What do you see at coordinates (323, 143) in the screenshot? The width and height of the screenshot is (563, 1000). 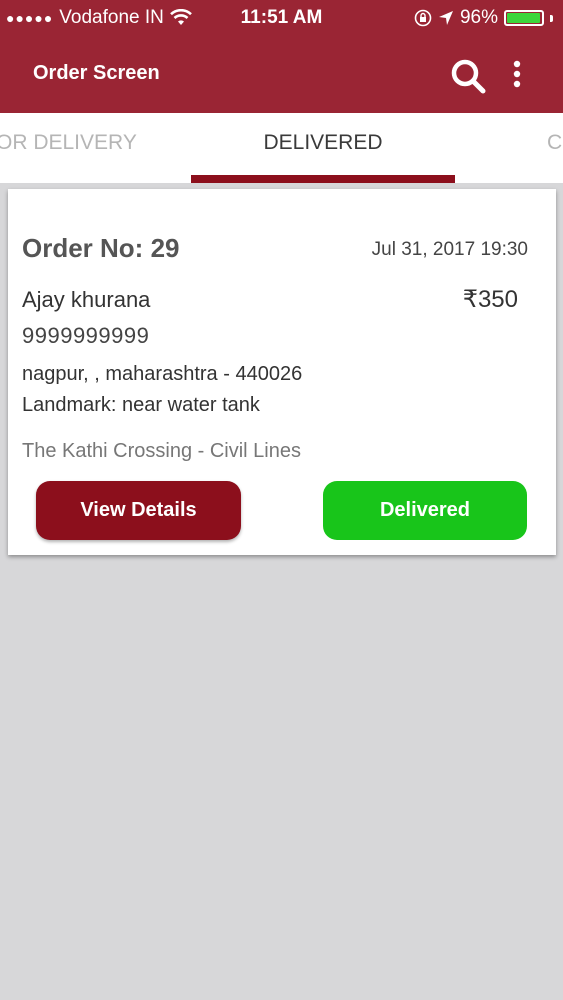 I see `tab-delivered: DELIVERED` at bounding box center [323, 143].